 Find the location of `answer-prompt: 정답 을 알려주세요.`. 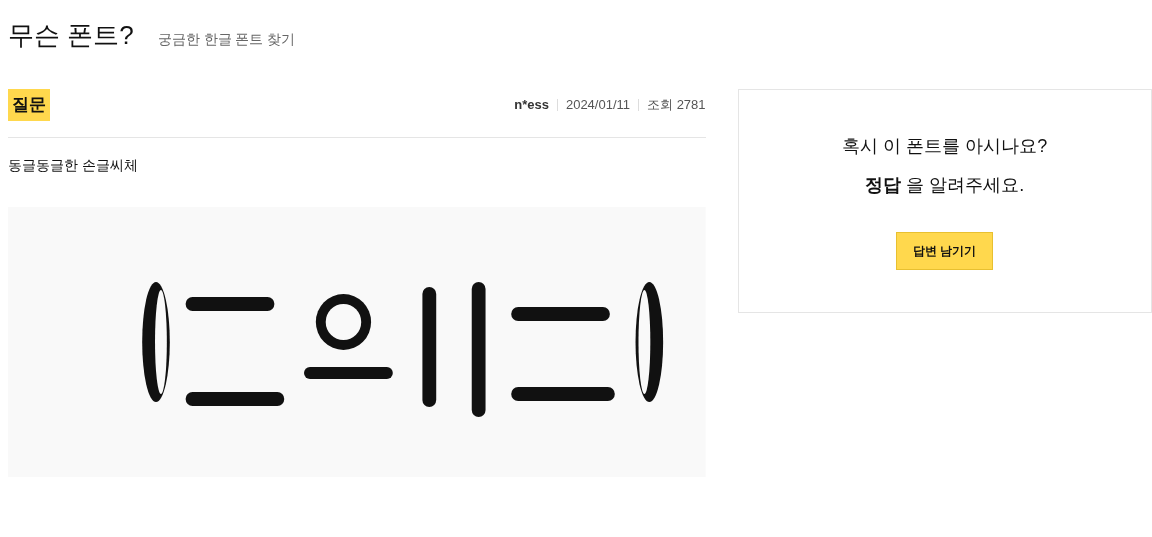

answer-prompt: 정답 을 알려주세요. is located at coordinates (945, 185).